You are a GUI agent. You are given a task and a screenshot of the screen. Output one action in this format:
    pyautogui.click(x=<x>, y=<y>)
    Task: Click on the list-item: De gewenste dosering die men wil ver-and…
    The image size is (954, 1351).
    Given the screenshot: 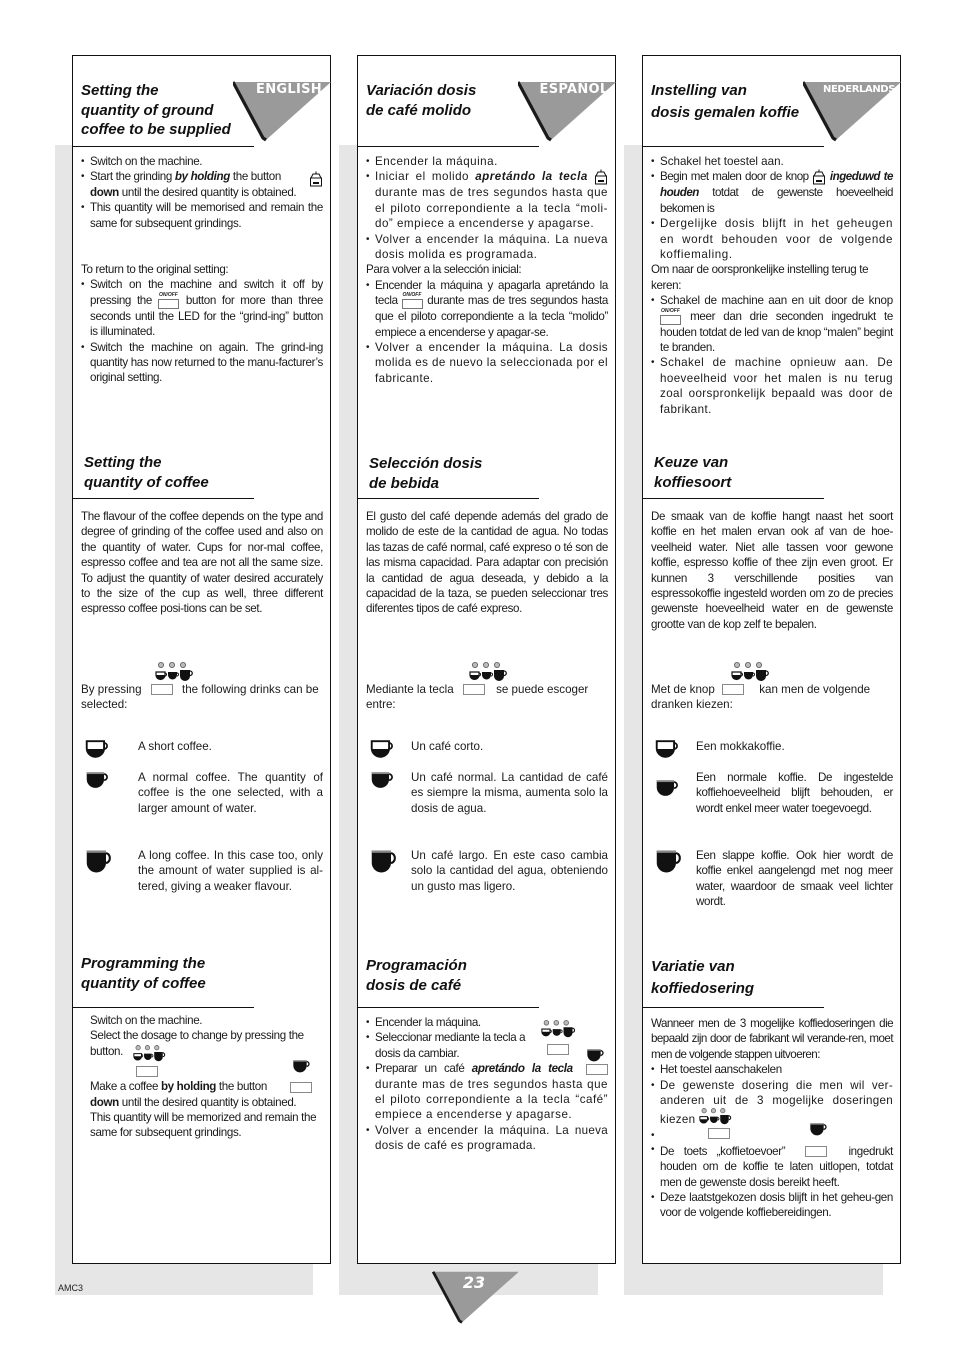 What is the action you would take?
    pyautogui.click(x=772, y=1103)
    